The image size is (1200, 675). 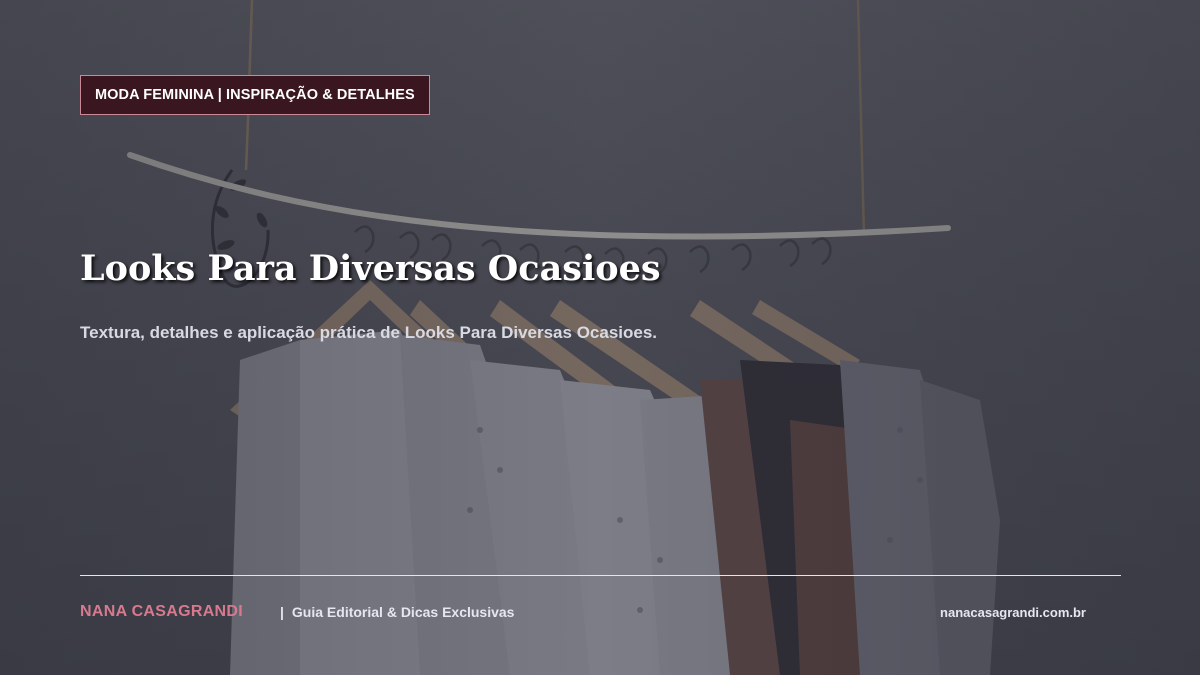 What do you see at coordinates (255, 95) in the screenshot?
I see `category-badge: MODA FEMININA | INSPIRAÇÃO & DETALHES` at bounding box center [255, 95].